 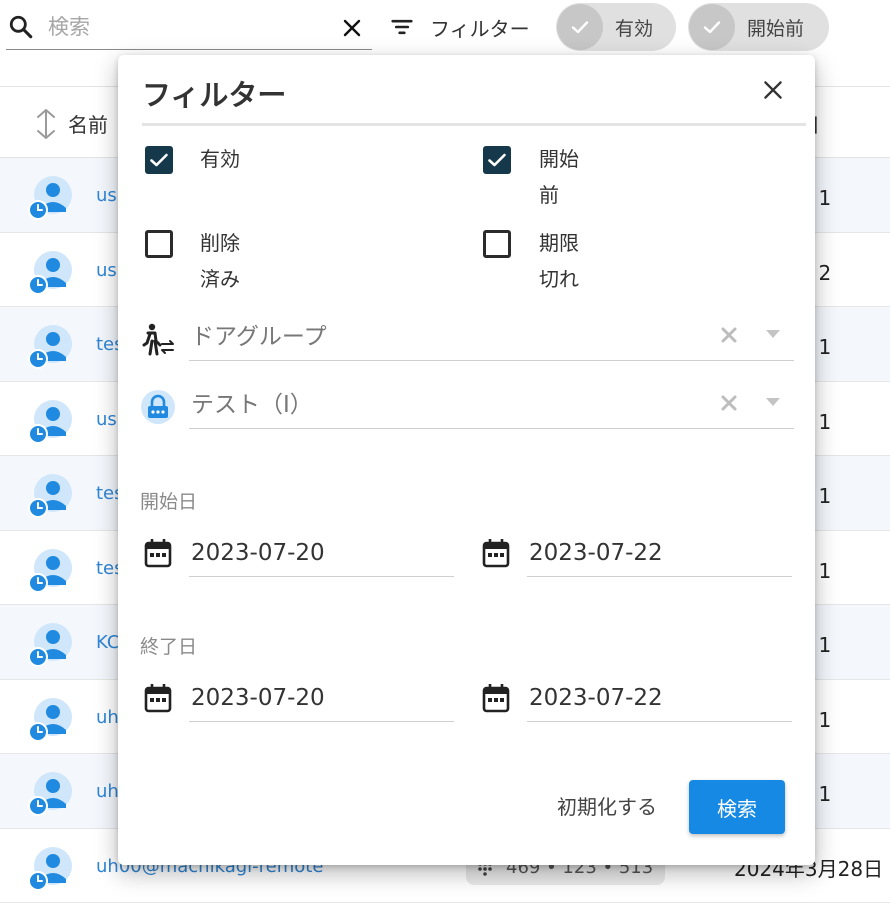 I want to click on start-date-from-field, so click(x=297, y=554).